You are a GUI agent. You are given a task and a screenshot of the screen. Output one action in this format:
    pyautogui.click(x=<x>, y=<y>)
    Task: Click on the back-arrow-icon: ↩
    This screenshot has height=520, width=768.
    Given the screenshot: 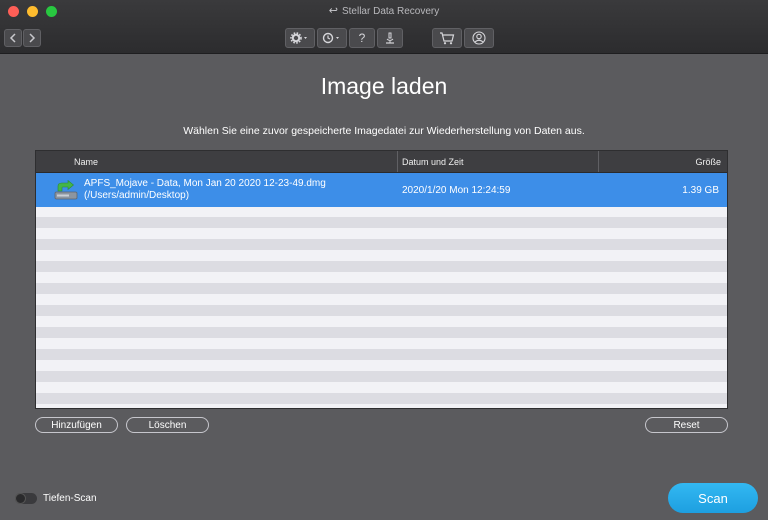 What is the action you would take?
    pyautogui.click(x=333, y=11)
    